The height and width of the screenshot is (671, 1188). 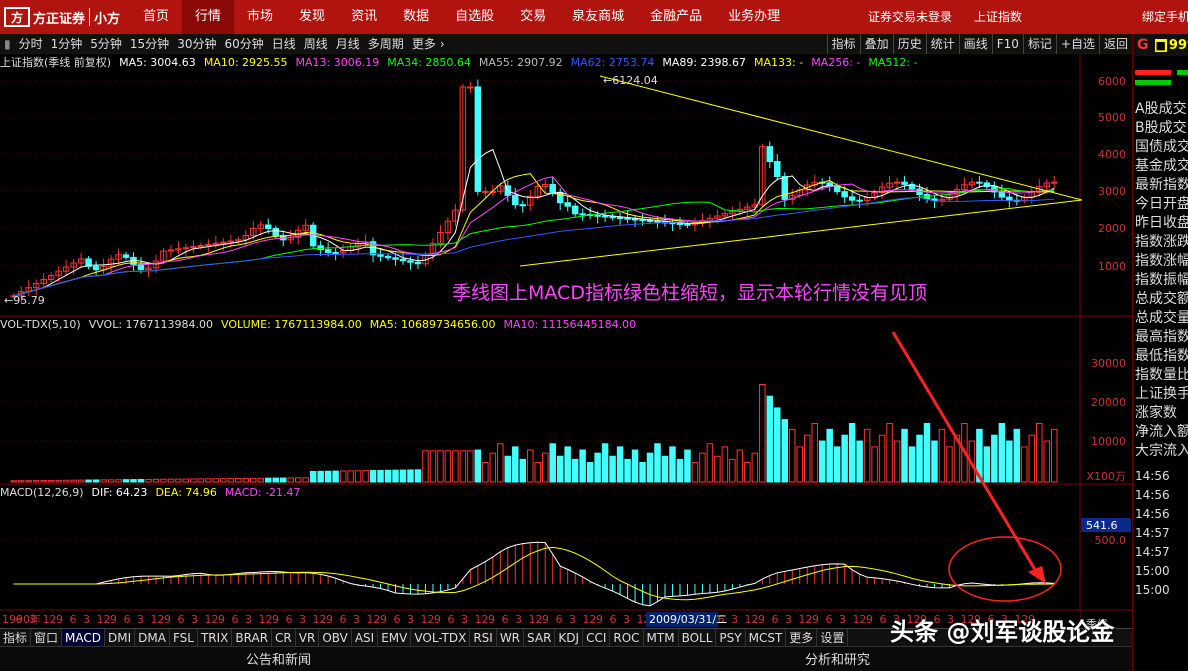 What do you see at coordinates (540, 637) in the screenshot?
I see `indicator-tab-16: SAR` at bounding box center [540, 637].